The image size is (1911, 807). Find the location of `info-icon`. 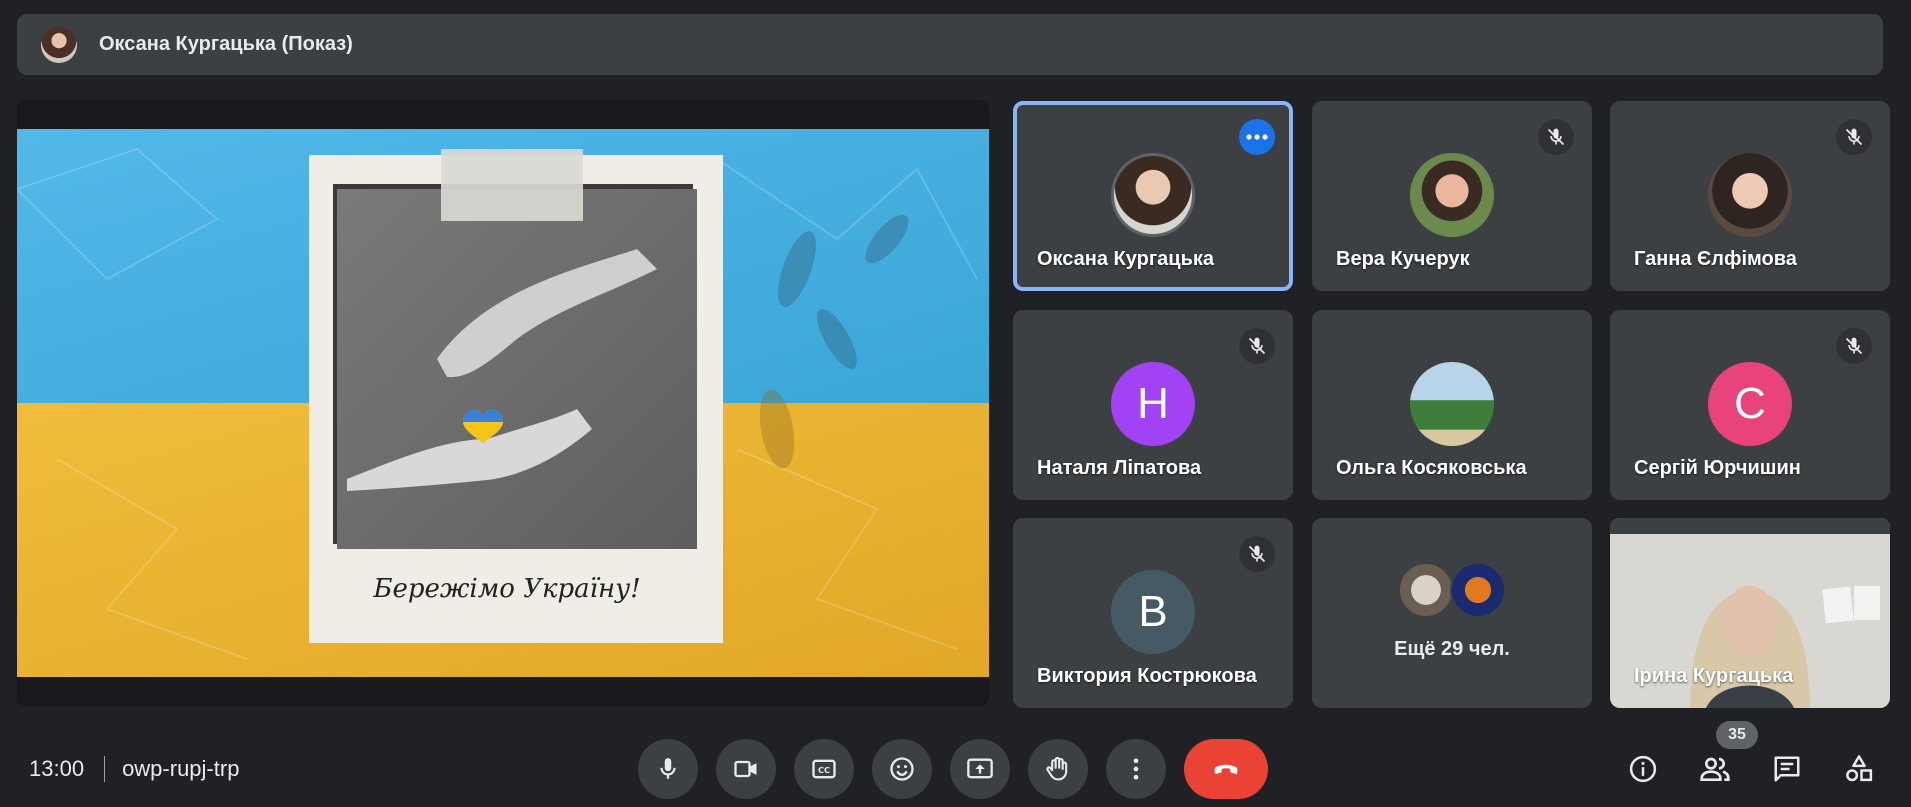

info-icon is located at coordinates (1643, 769).